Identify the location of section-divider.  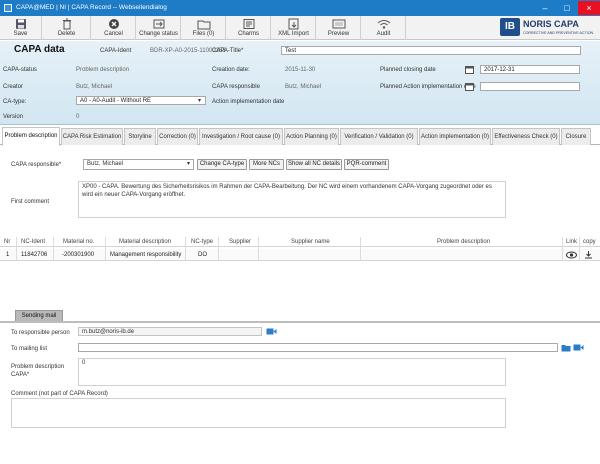
(300, 322).